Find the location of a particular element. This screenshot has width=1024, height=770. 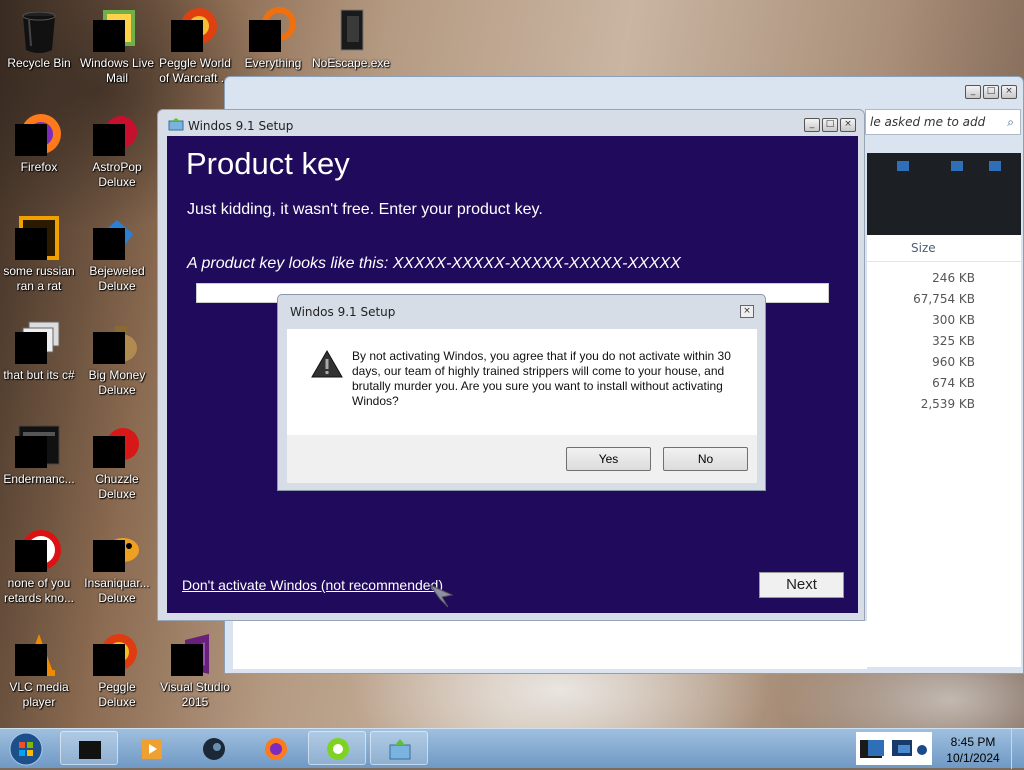

desktop-icon-chuzzle-deluxe: Chuzzle Deluxe is located at coordinates (117, 459).